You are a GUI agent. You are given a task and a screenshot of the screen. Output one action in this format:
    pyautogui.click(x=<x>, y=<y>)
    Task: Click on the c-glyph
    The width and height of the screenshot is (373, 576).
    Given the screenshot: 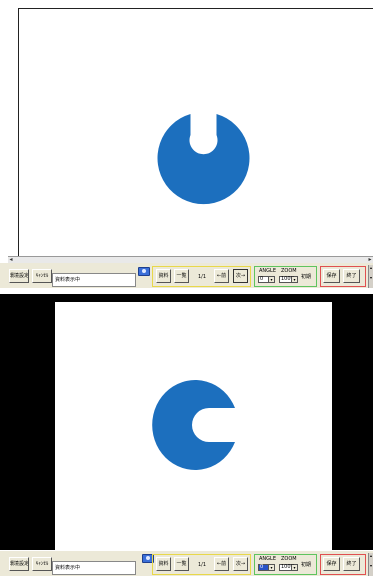 What is the action you would take?
    pyautogui.click(x=193, y=425)
    